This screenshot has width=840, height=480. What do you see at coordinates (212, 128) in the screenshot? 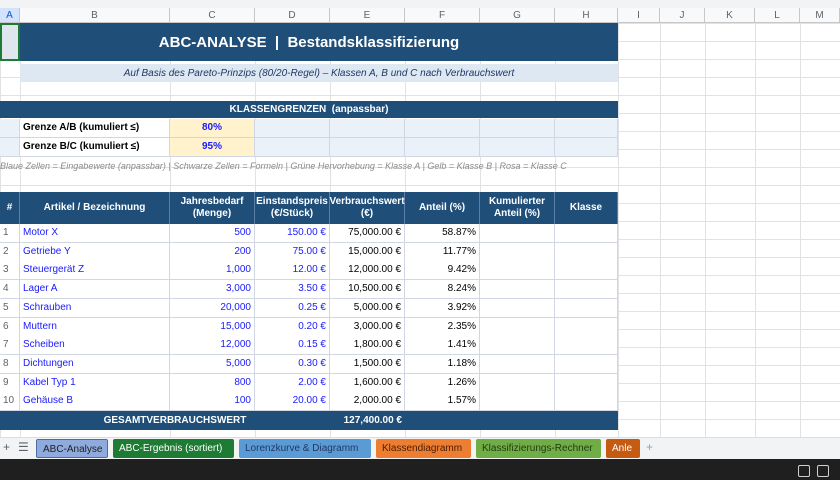
I see `limit-value-input: 80%` at bounding box center [212, 128].